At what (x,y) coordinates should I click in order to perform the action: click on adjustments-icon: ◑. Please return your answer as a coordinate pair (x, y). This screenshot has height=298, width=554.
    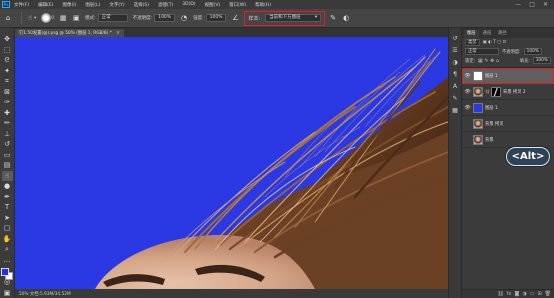
    Looking at the image, I should click on (455, 62).